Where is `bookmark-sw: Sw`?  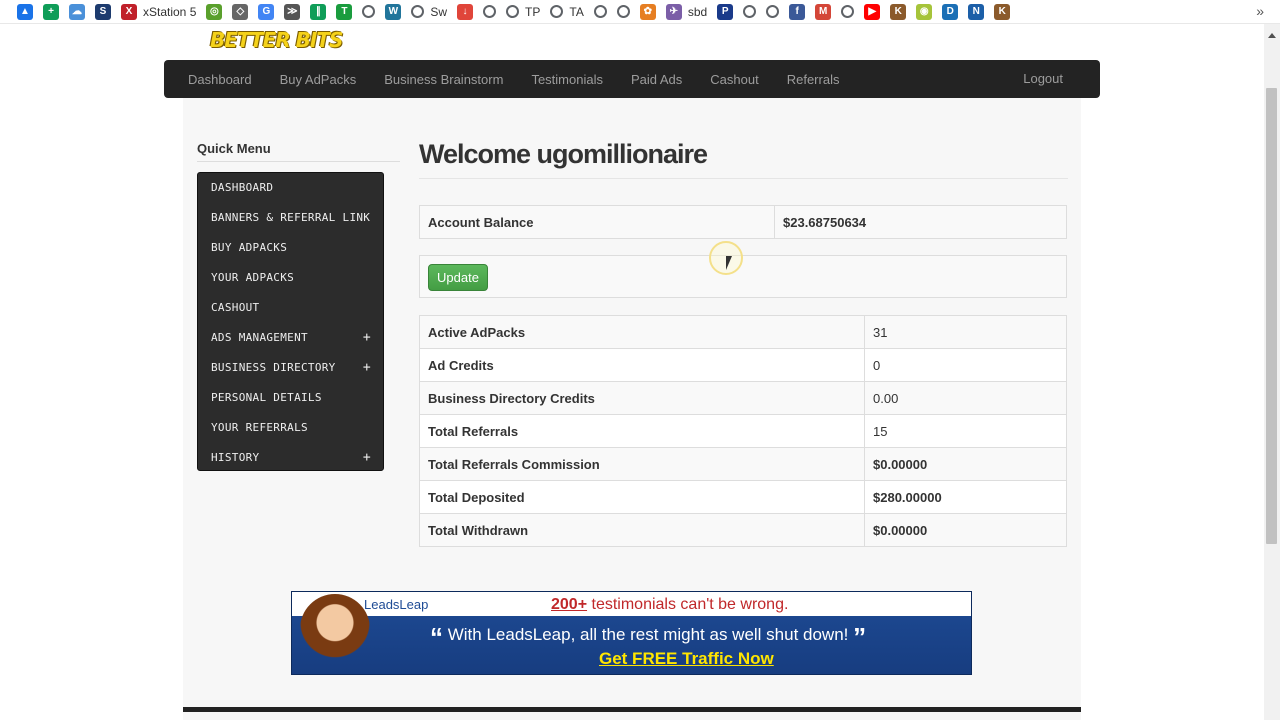
bookmark-sw: Sw is located at coordinates (429, 12).